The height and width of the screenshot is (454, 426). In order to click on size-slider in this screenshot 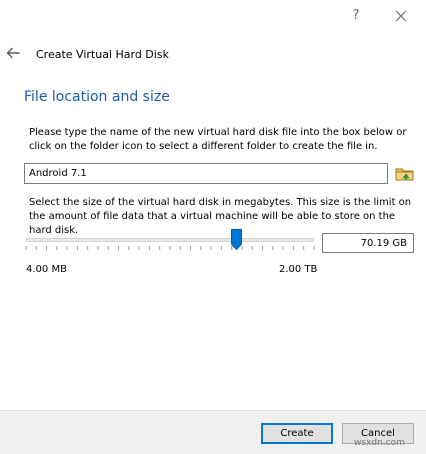, I will do `click(170, 241)`.